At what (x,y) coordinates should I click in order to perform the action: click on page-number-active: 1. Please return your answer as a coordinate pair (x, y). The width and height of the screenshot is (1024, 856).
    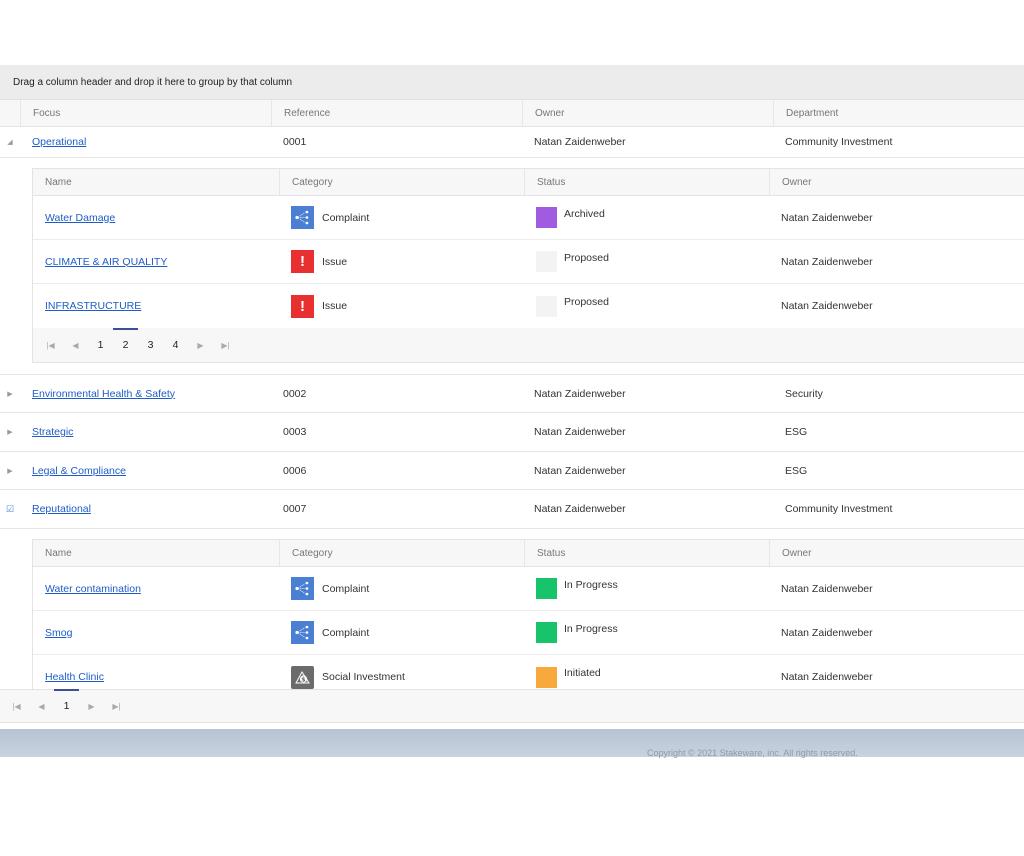
    Looking at the image, I should click on (66, 700).